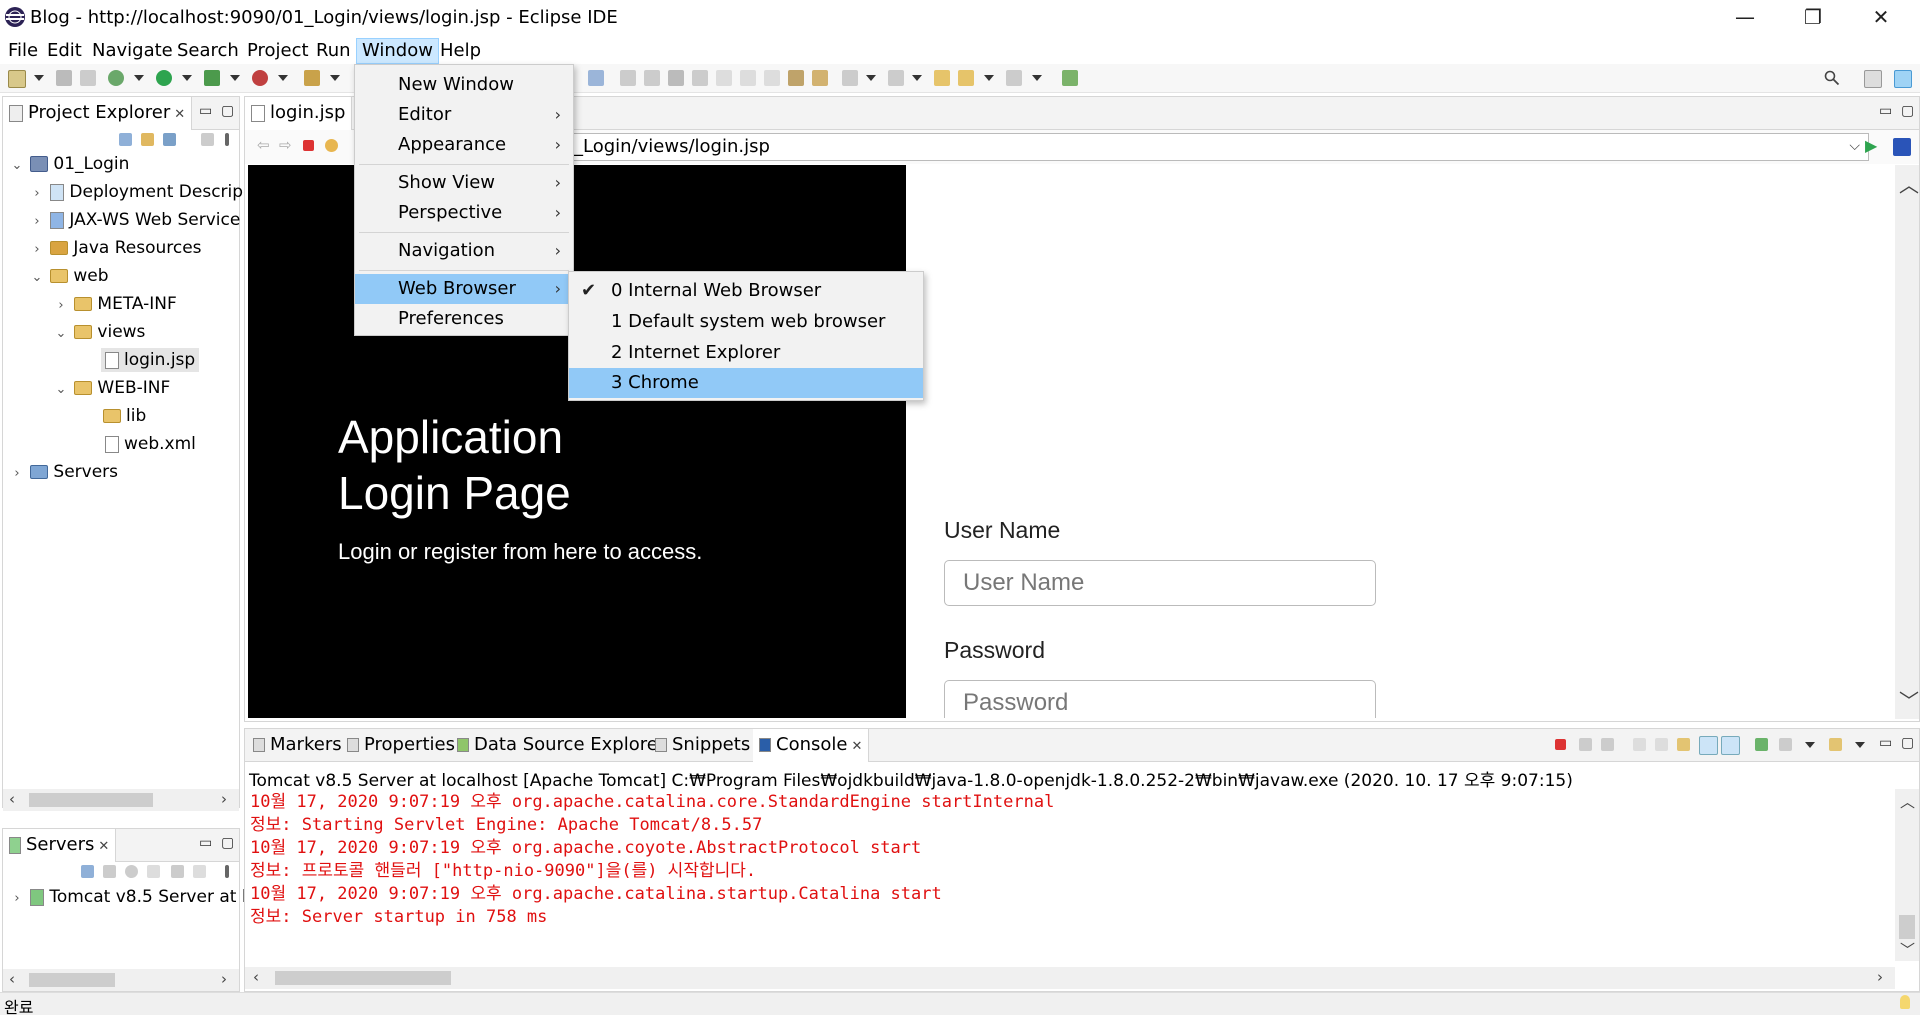 The image size is (1920, 1018). Describe the element at coordinates (1014, 78) in the screenshot. I see `forward-icon` at that location.